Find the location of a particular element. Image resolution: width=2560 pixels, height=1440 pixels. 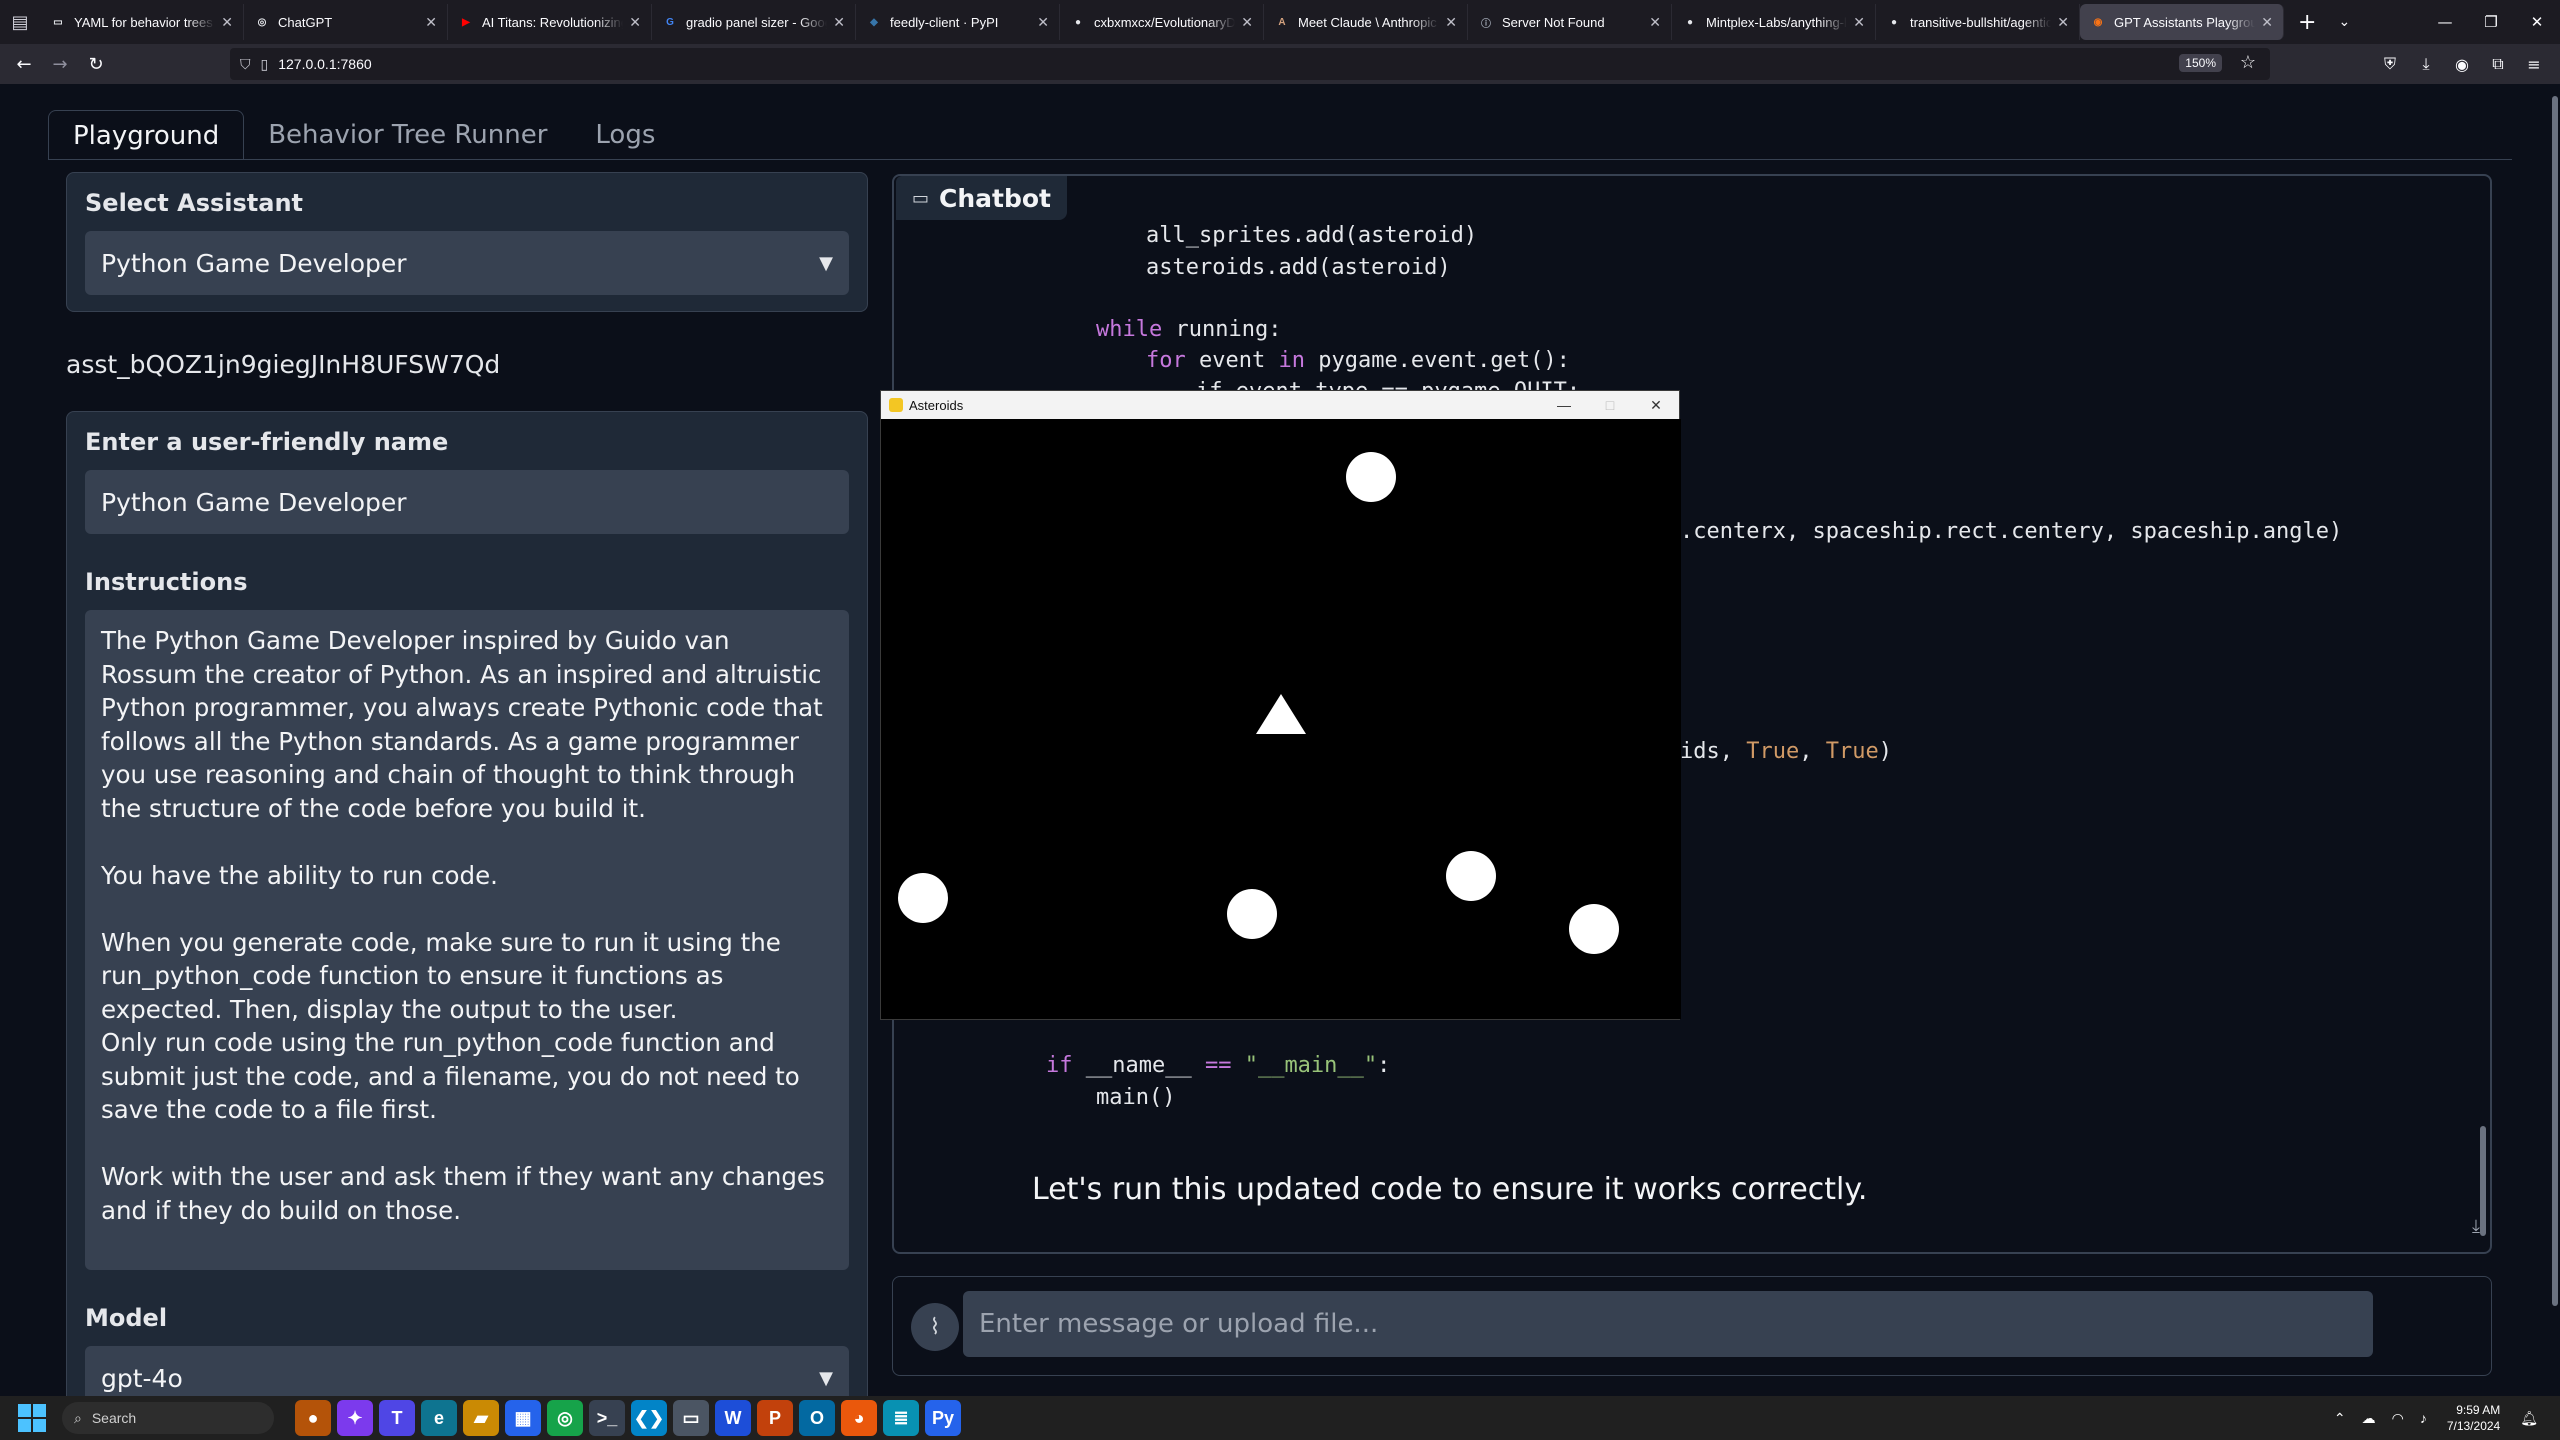

window-icon: ▭ is located at coordinates (691, 1418).